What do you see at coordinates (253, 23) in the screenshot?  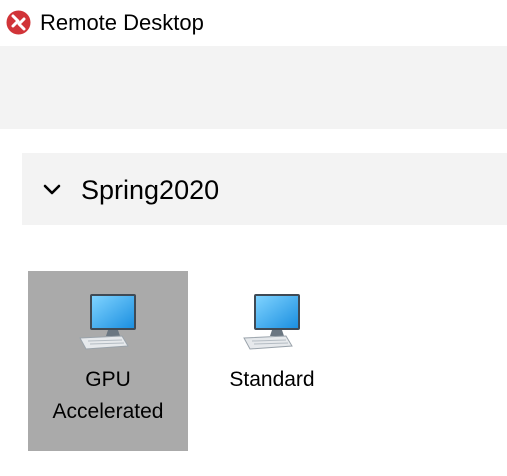 I see `title-bar: Remote Desktop` at bounding box center [253, 23].